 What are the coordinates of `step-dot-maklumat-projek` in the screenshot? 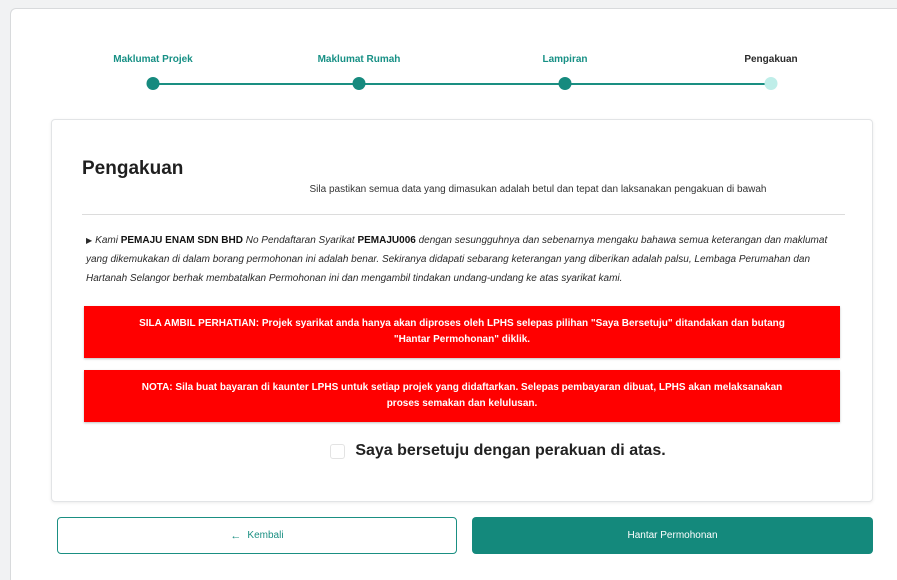 It's located at (153, 83).